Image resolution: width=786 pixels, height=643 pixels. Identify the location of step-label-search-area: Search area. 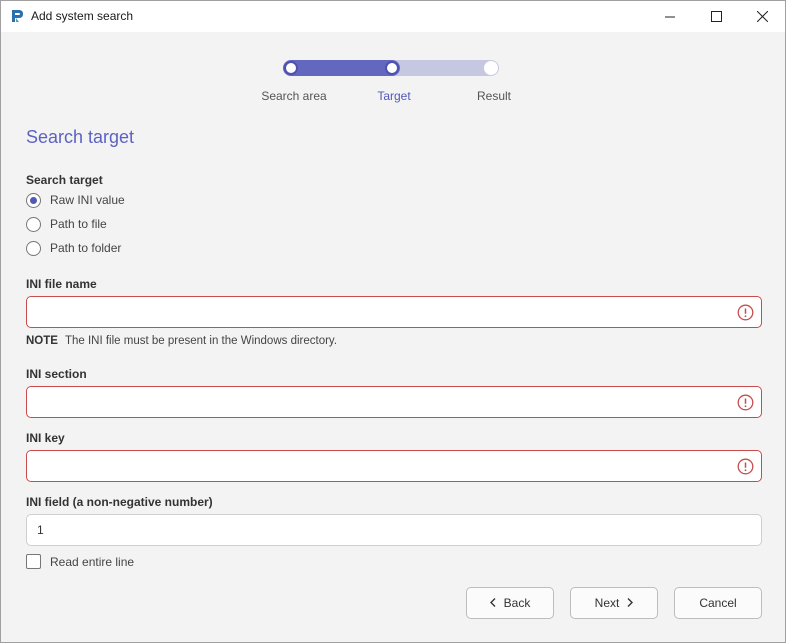
(294, 96).